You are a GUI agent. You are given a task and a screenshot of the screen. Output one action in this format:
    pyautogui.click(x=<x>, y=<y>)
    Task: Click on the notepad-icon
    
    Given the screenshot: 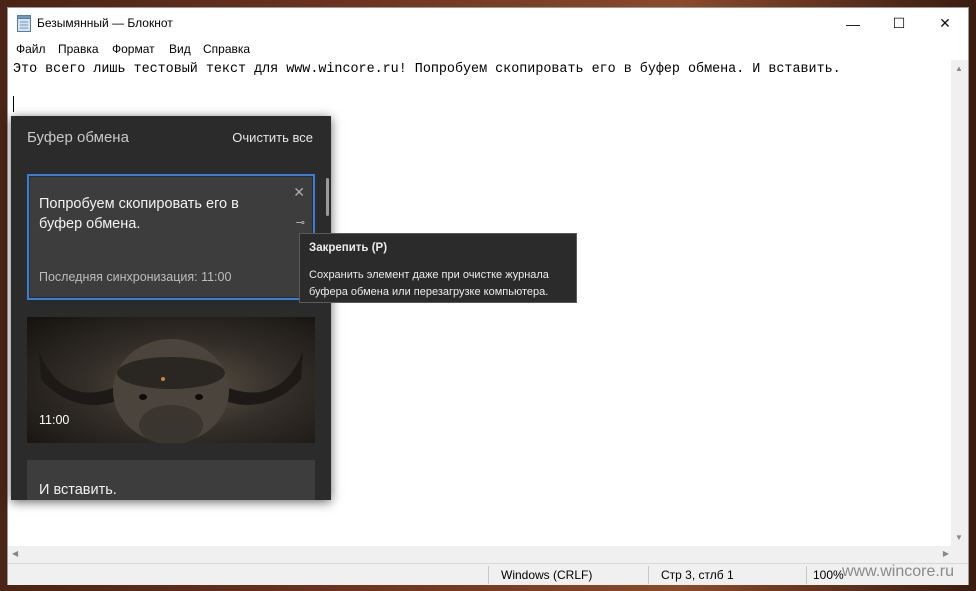 What is the action you would take?
    pyautogui.click(x=24, y=23)
    